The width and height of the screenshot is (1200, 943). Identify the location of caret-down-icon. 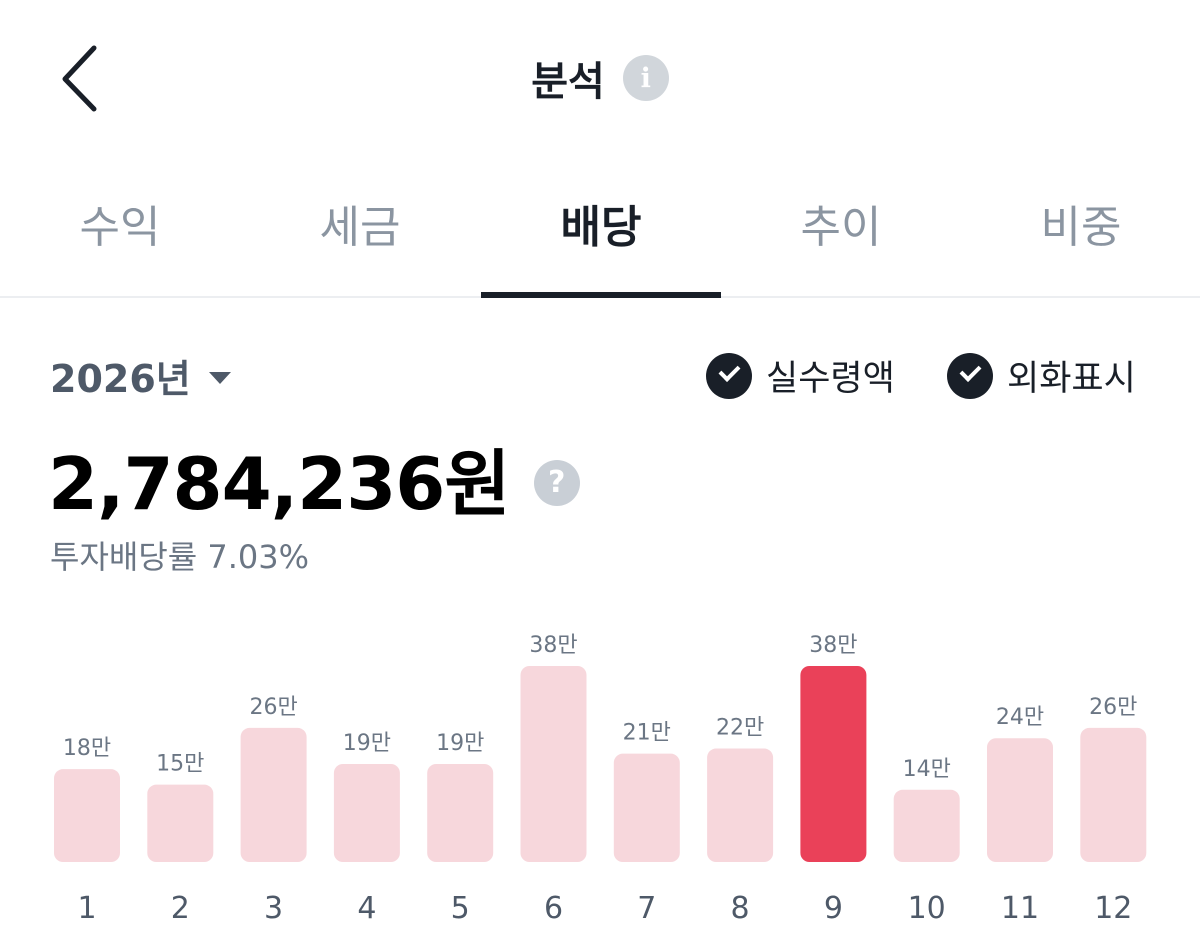
(219, 377).